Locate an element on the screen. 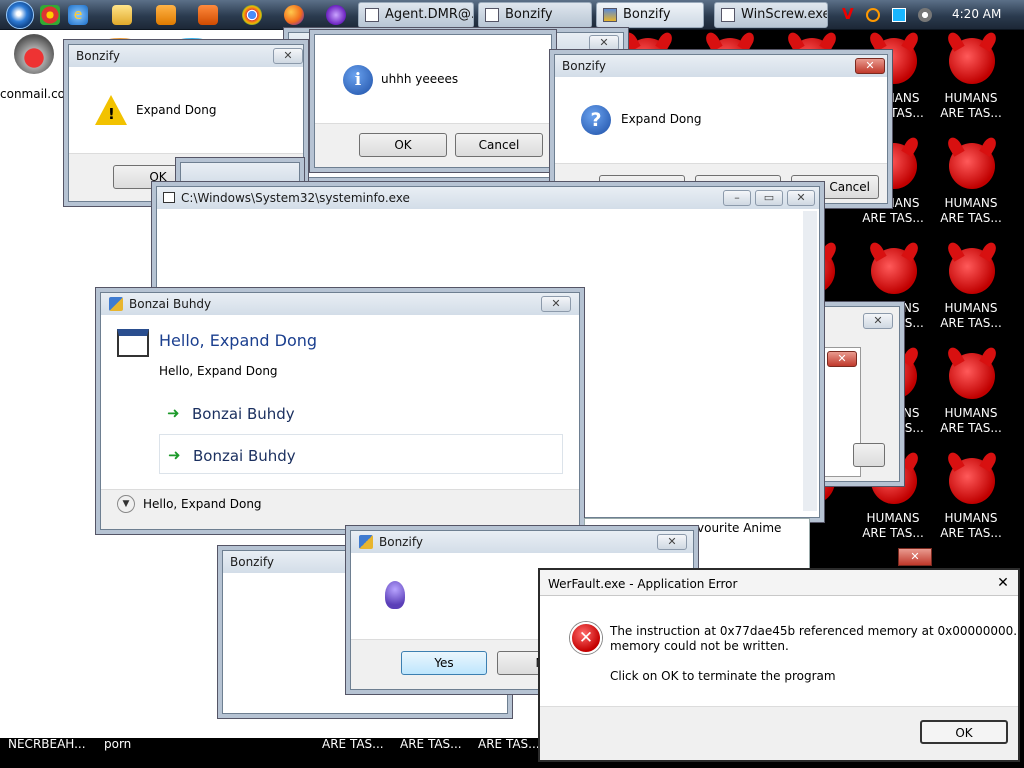 Image resolution: width=1024 pixels, height=768 pixels. window-app-icon is located at coordinates (133, 343).